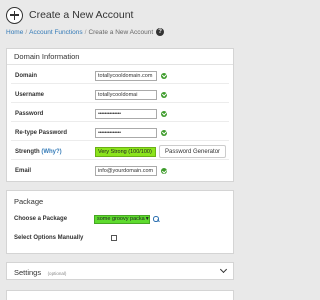 This screenshot has height=300, width=320. Describe the element at coordinates (126, 94) in the screenshot. I see `username-input: totallycooldomai` at that location.